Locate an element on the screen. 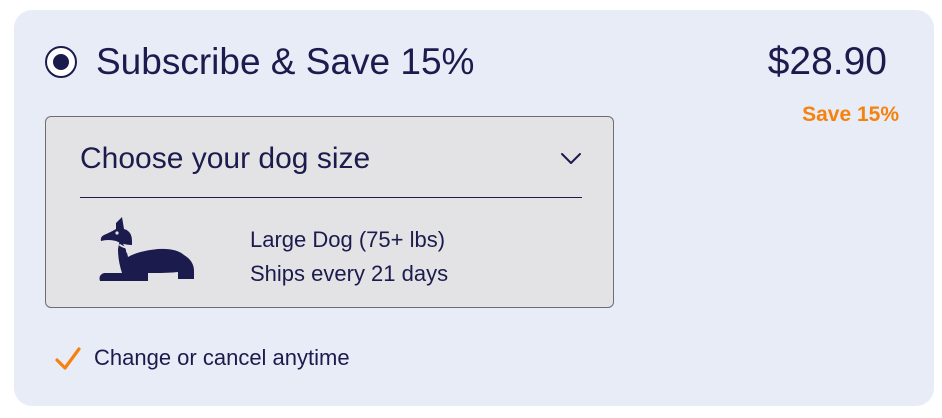  radio-selected-dot is located at coordinates (60, 61).